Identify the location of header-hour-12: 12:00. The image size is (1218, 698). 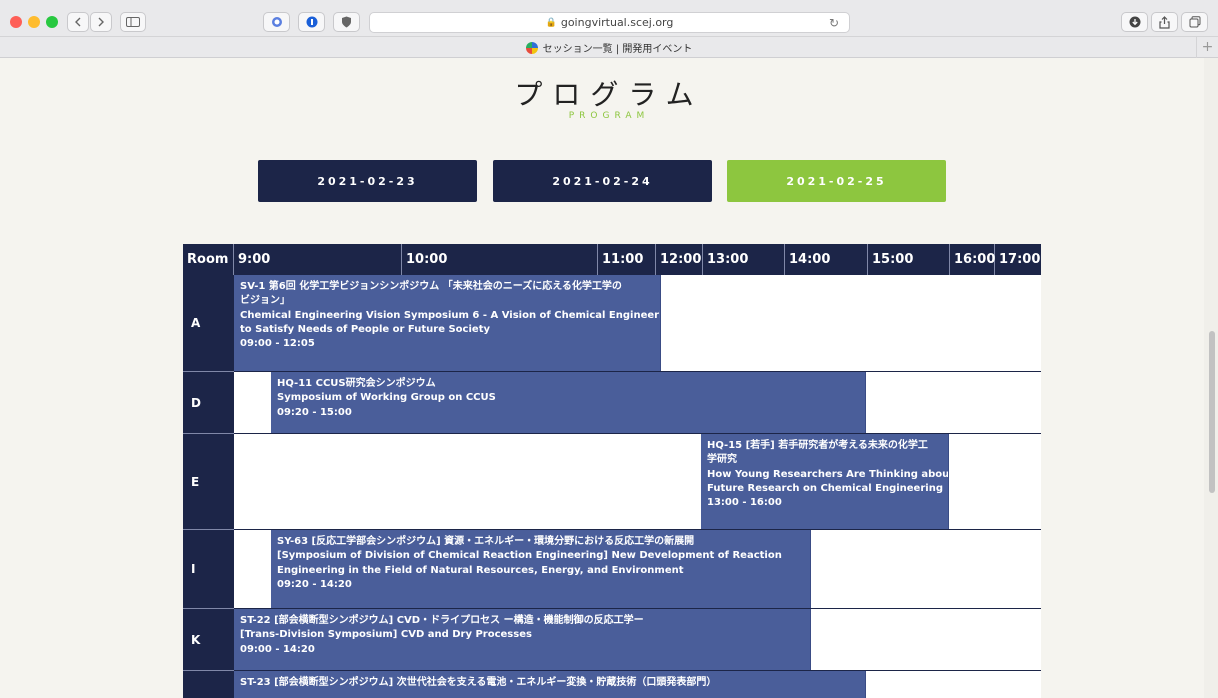
(679, 259).